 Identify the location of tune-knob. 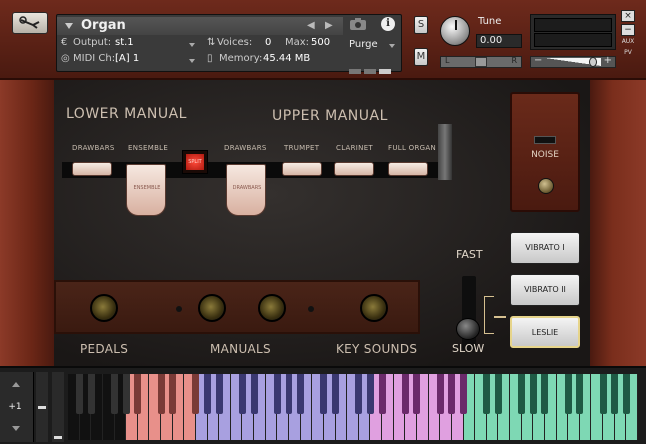
(455, 31).